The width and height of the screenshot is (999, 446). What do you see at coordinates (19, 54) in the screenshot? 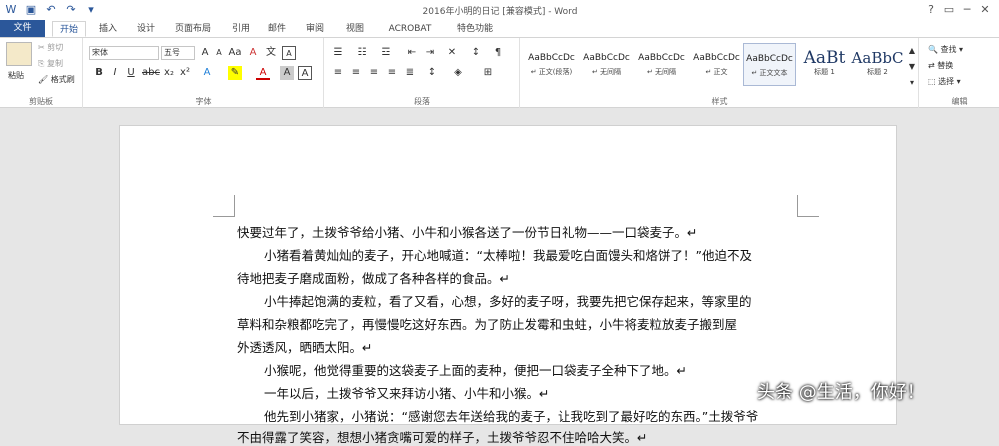
I see `paste-icon` at bounding box center [19, 54].